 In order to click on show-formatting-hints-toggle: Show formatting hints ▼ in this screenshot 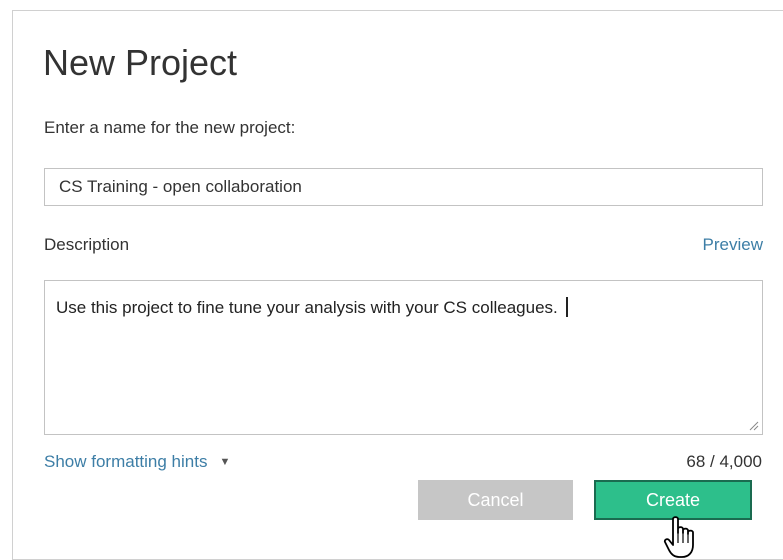, I will do `click(137, 462)`.